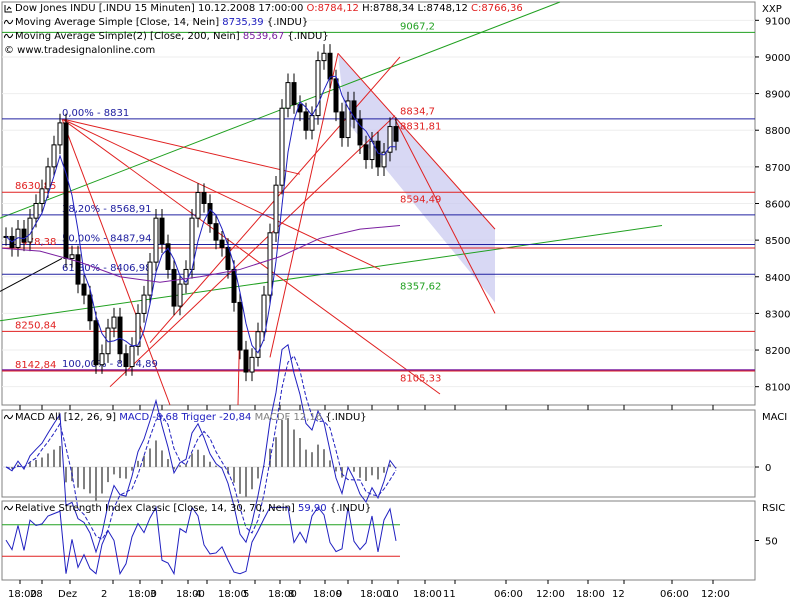 This screenshot has height=603, width=800. Describe the element at coordinates (332, 8) in the screenshot. I see `open-value: O:8784,12` at that location.